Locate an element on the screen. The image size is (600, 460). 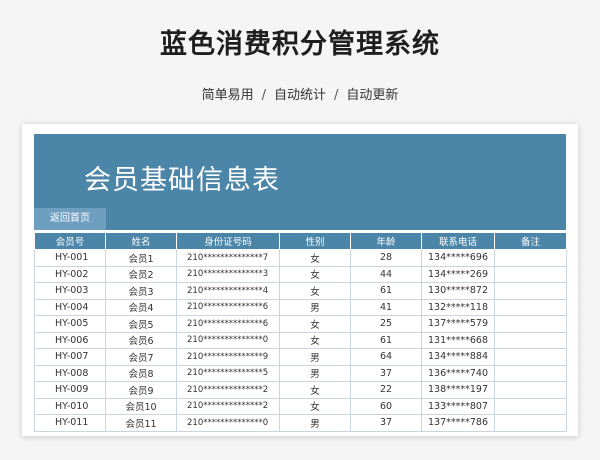
column-header-phone: 联系电话 is located at coordinates (458, 241).